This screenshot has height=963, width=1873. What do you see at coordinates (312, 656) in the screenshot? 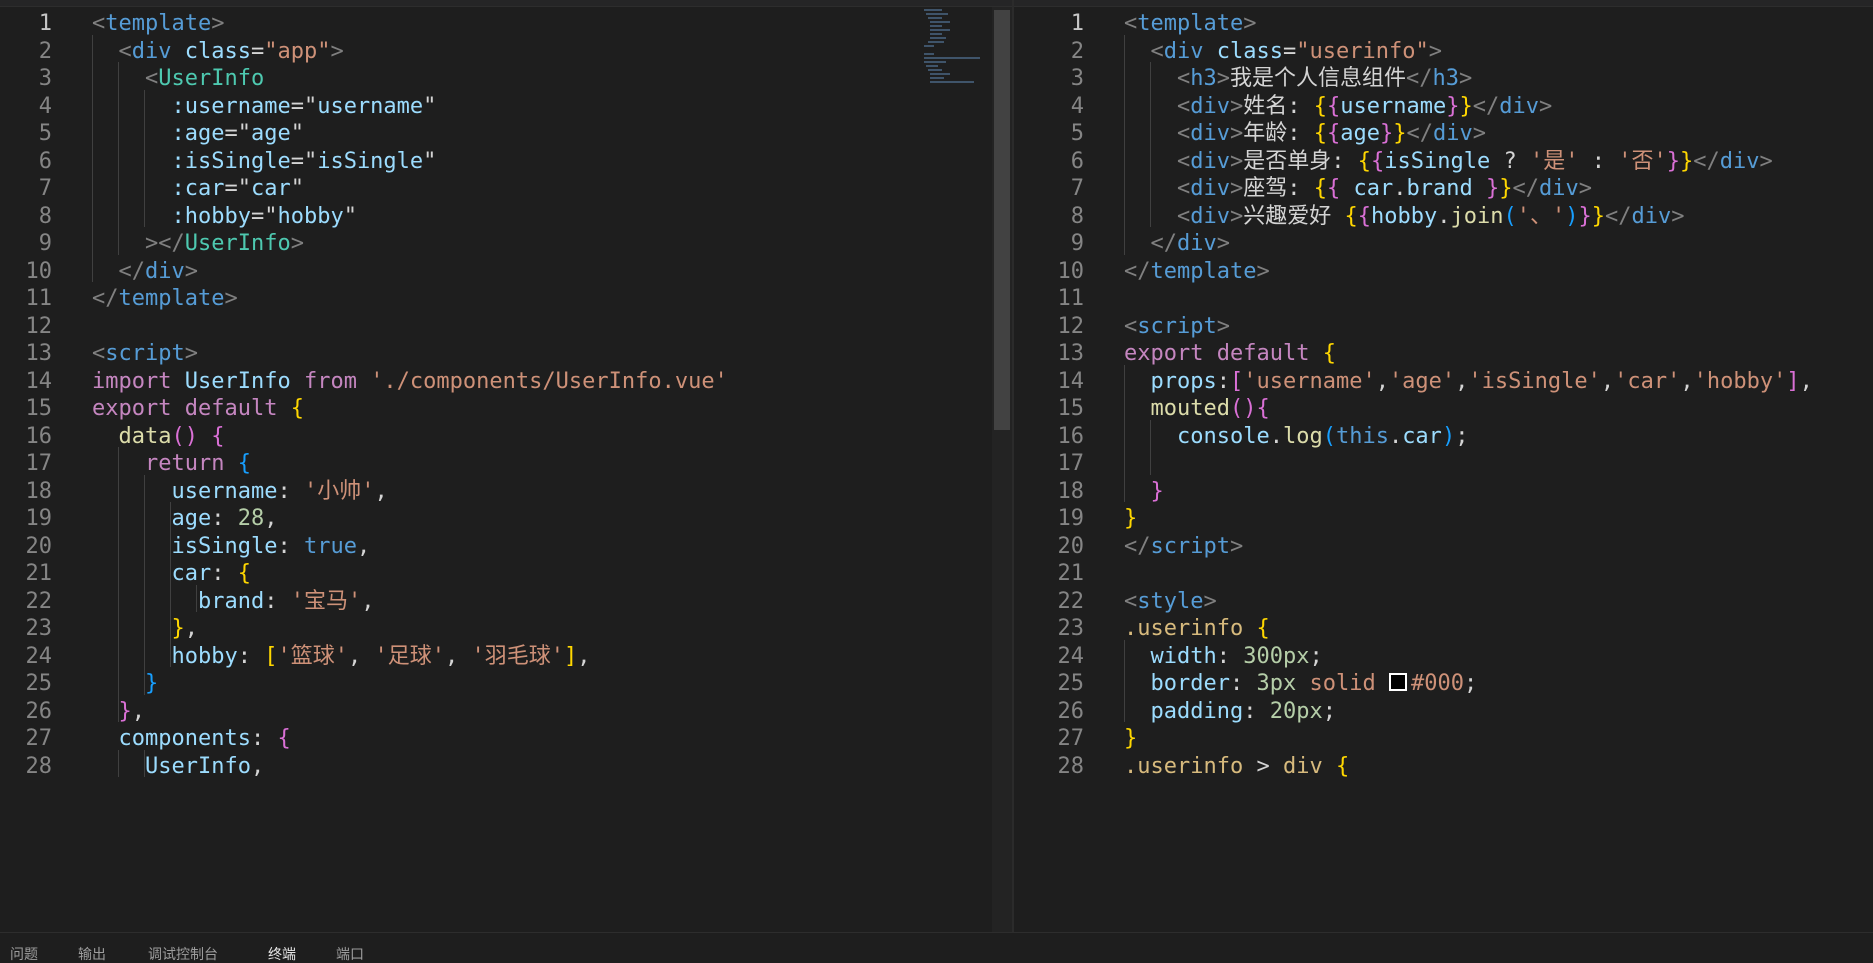
I see `code-token: '篮球'` at bounding box center [312, 656].